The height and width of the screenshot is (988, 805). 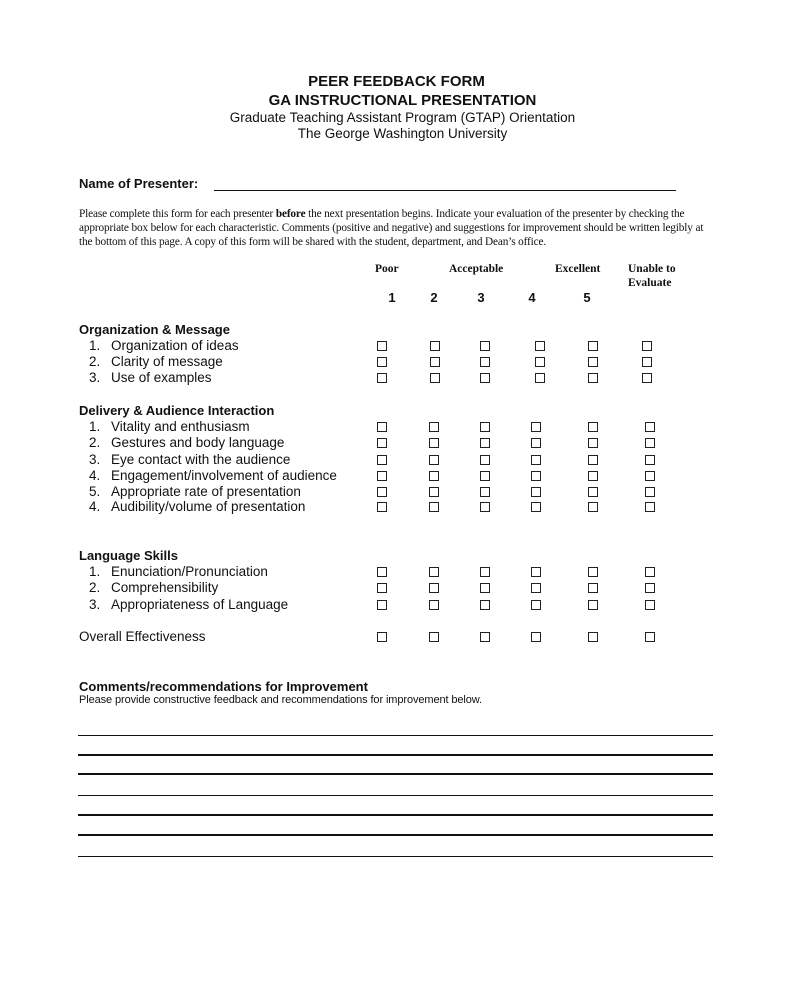 What do you see at coordinates (154, 587) in the screenshot?
I see `criterion-label: 2. Comprehensibility` at bounding box center [154, 587].